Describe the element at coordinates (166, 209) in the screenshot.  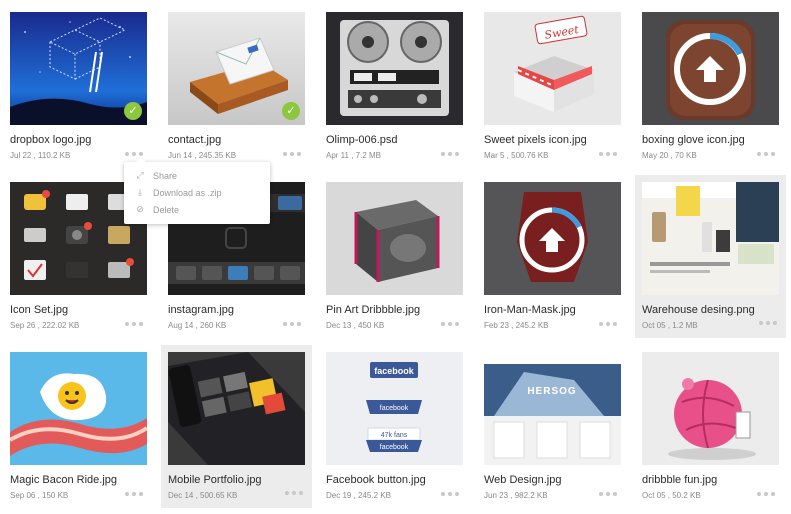
I see `menu-item-label: Delete` at that location.